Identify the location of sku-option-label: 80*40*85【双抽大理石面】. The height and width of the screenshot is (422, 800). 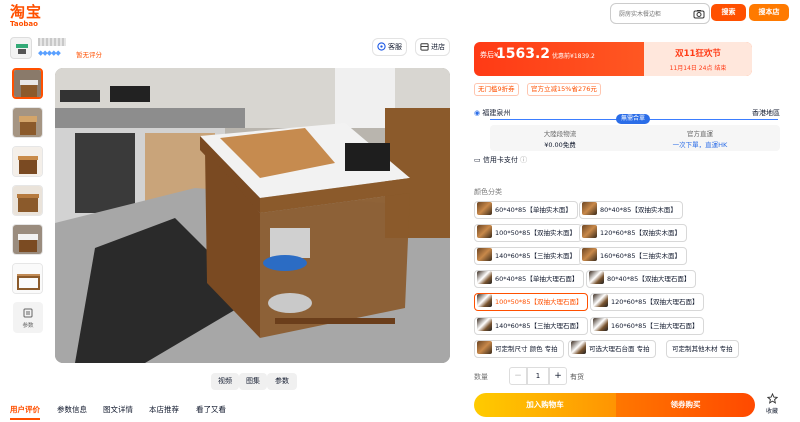
(649, 279).